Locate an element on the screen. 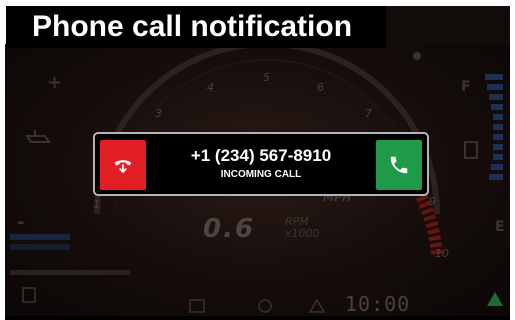 The height and width of the screenshot is (320, 515). phone-hangup-icon is located at coordinates (123, 166).